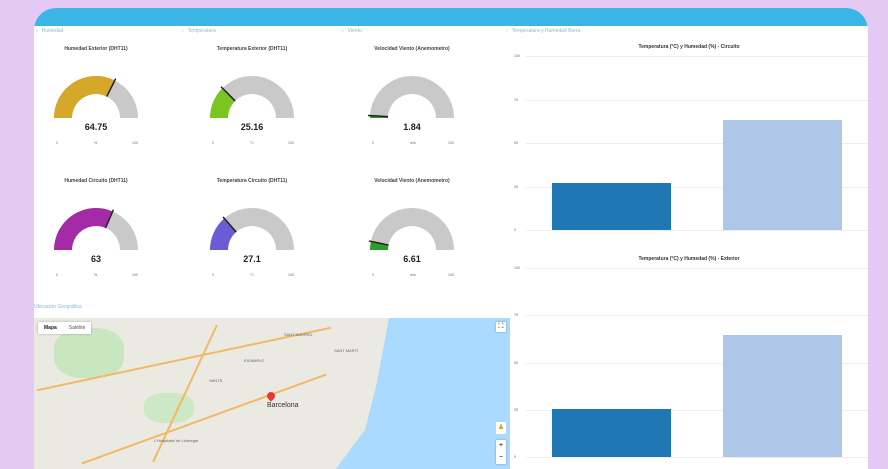 The image size is (888, 469). What do you see at coordinates (501, 327) in the screenshot?
I see `fullscreen-icon: ⛶` at bounding box center [501, 327].